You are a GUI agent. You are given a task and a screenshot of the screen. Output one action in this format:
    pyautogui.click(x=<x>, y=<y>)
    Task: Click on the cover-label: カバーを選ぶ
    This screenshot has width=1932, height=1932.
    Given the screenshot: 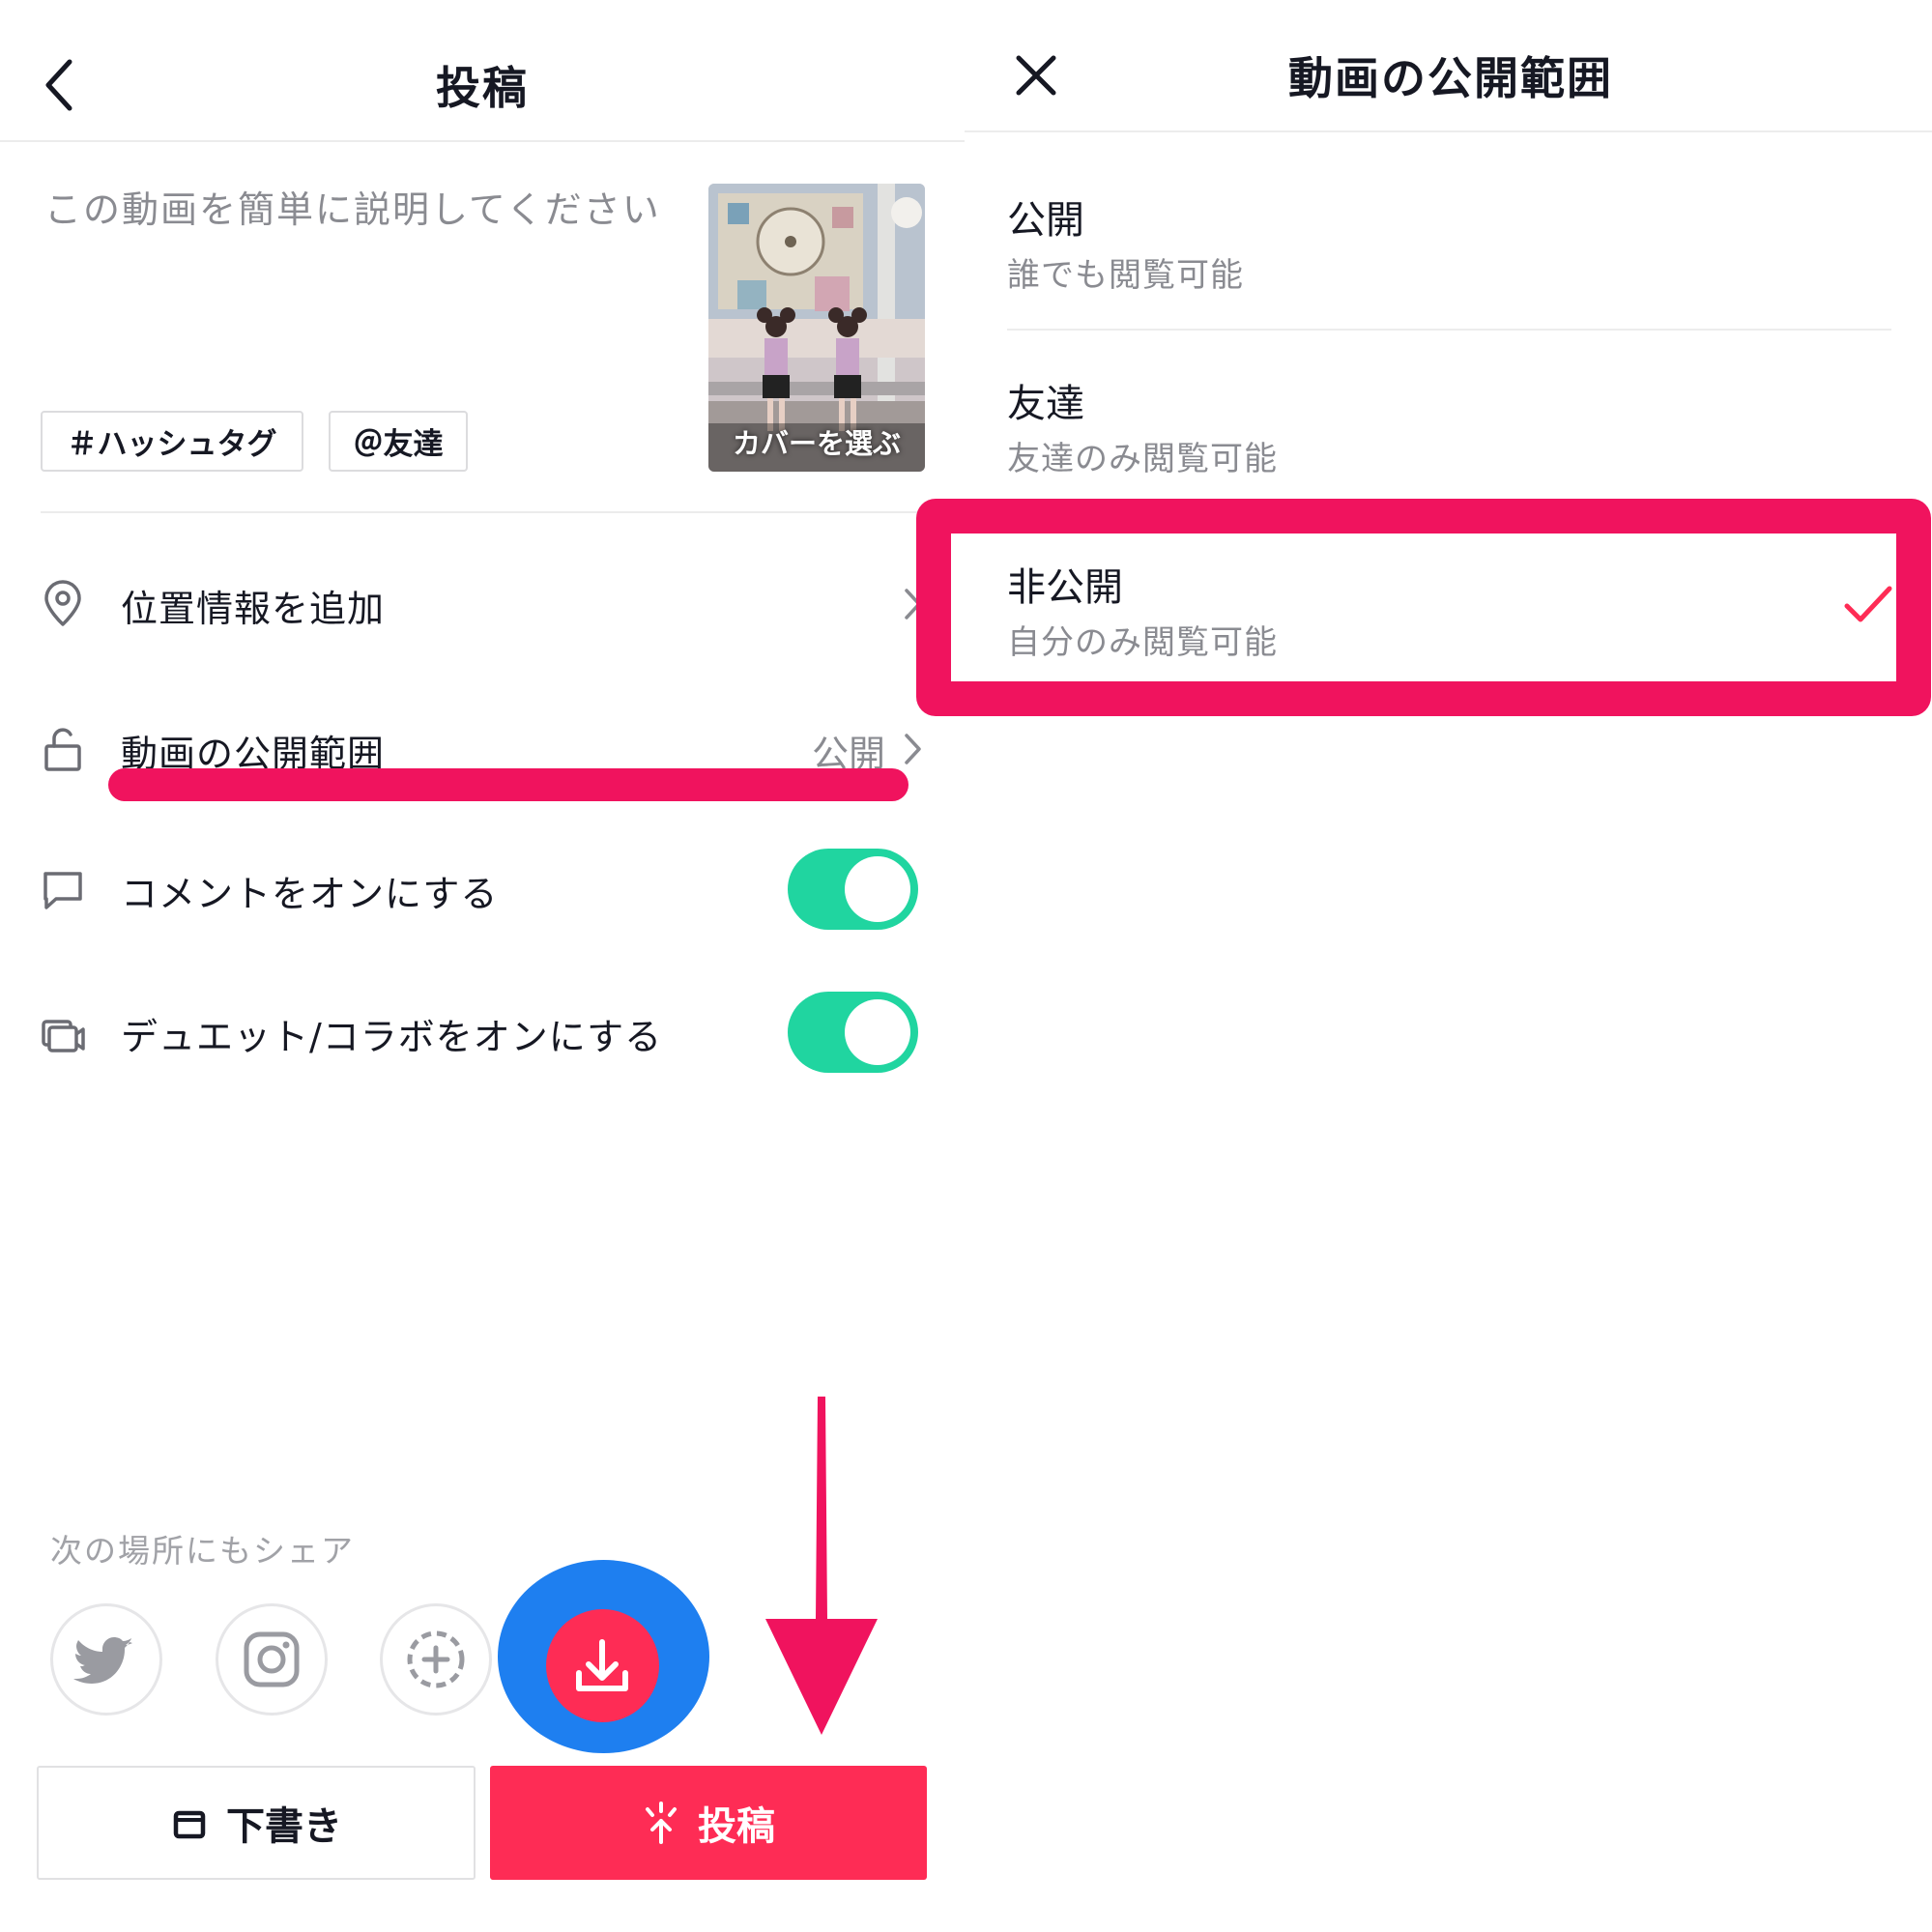 What is the action you would take?
    pyautogui.click(x=816, y=443)
    